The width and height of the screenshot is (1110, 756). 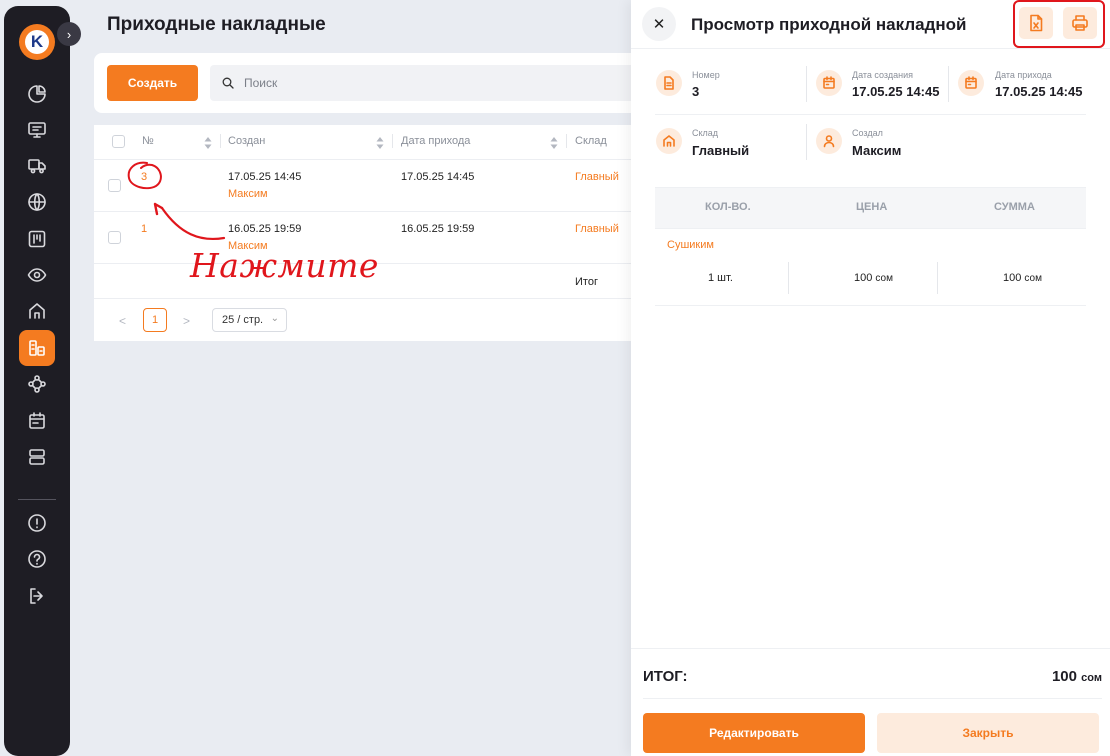 I want to click on item-price-value: 100, so click(x=863, y=278).